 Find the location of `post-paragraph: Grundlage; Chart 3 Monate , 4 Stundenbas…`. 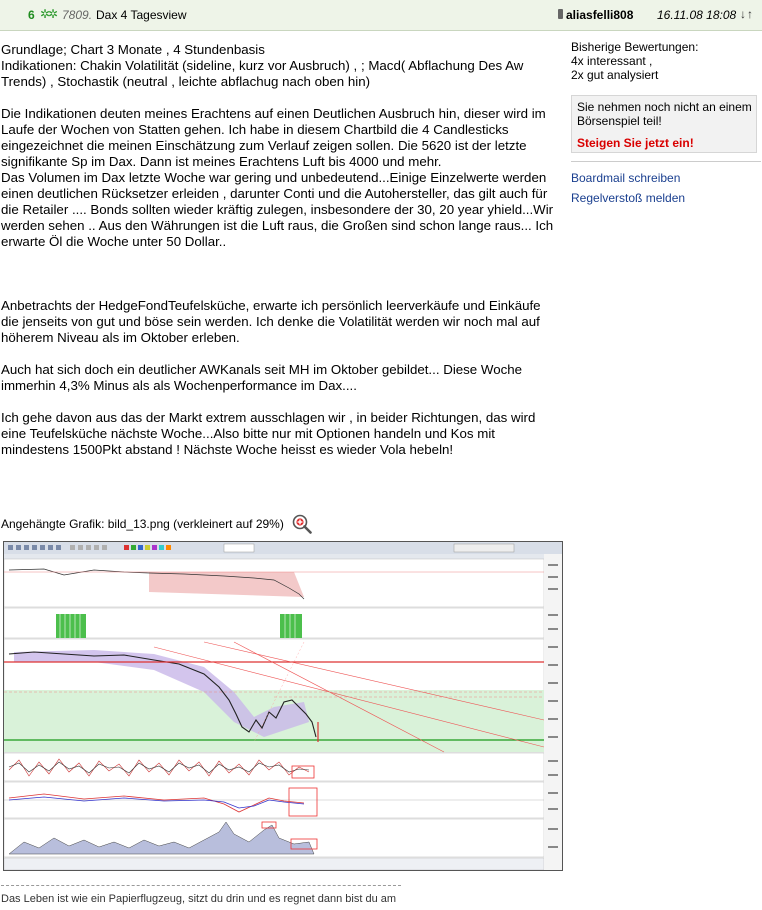

post-paragraph: Grundlage; Chart 3 Monate , 4 Stundenbas… is located at coordinates (262, 65).